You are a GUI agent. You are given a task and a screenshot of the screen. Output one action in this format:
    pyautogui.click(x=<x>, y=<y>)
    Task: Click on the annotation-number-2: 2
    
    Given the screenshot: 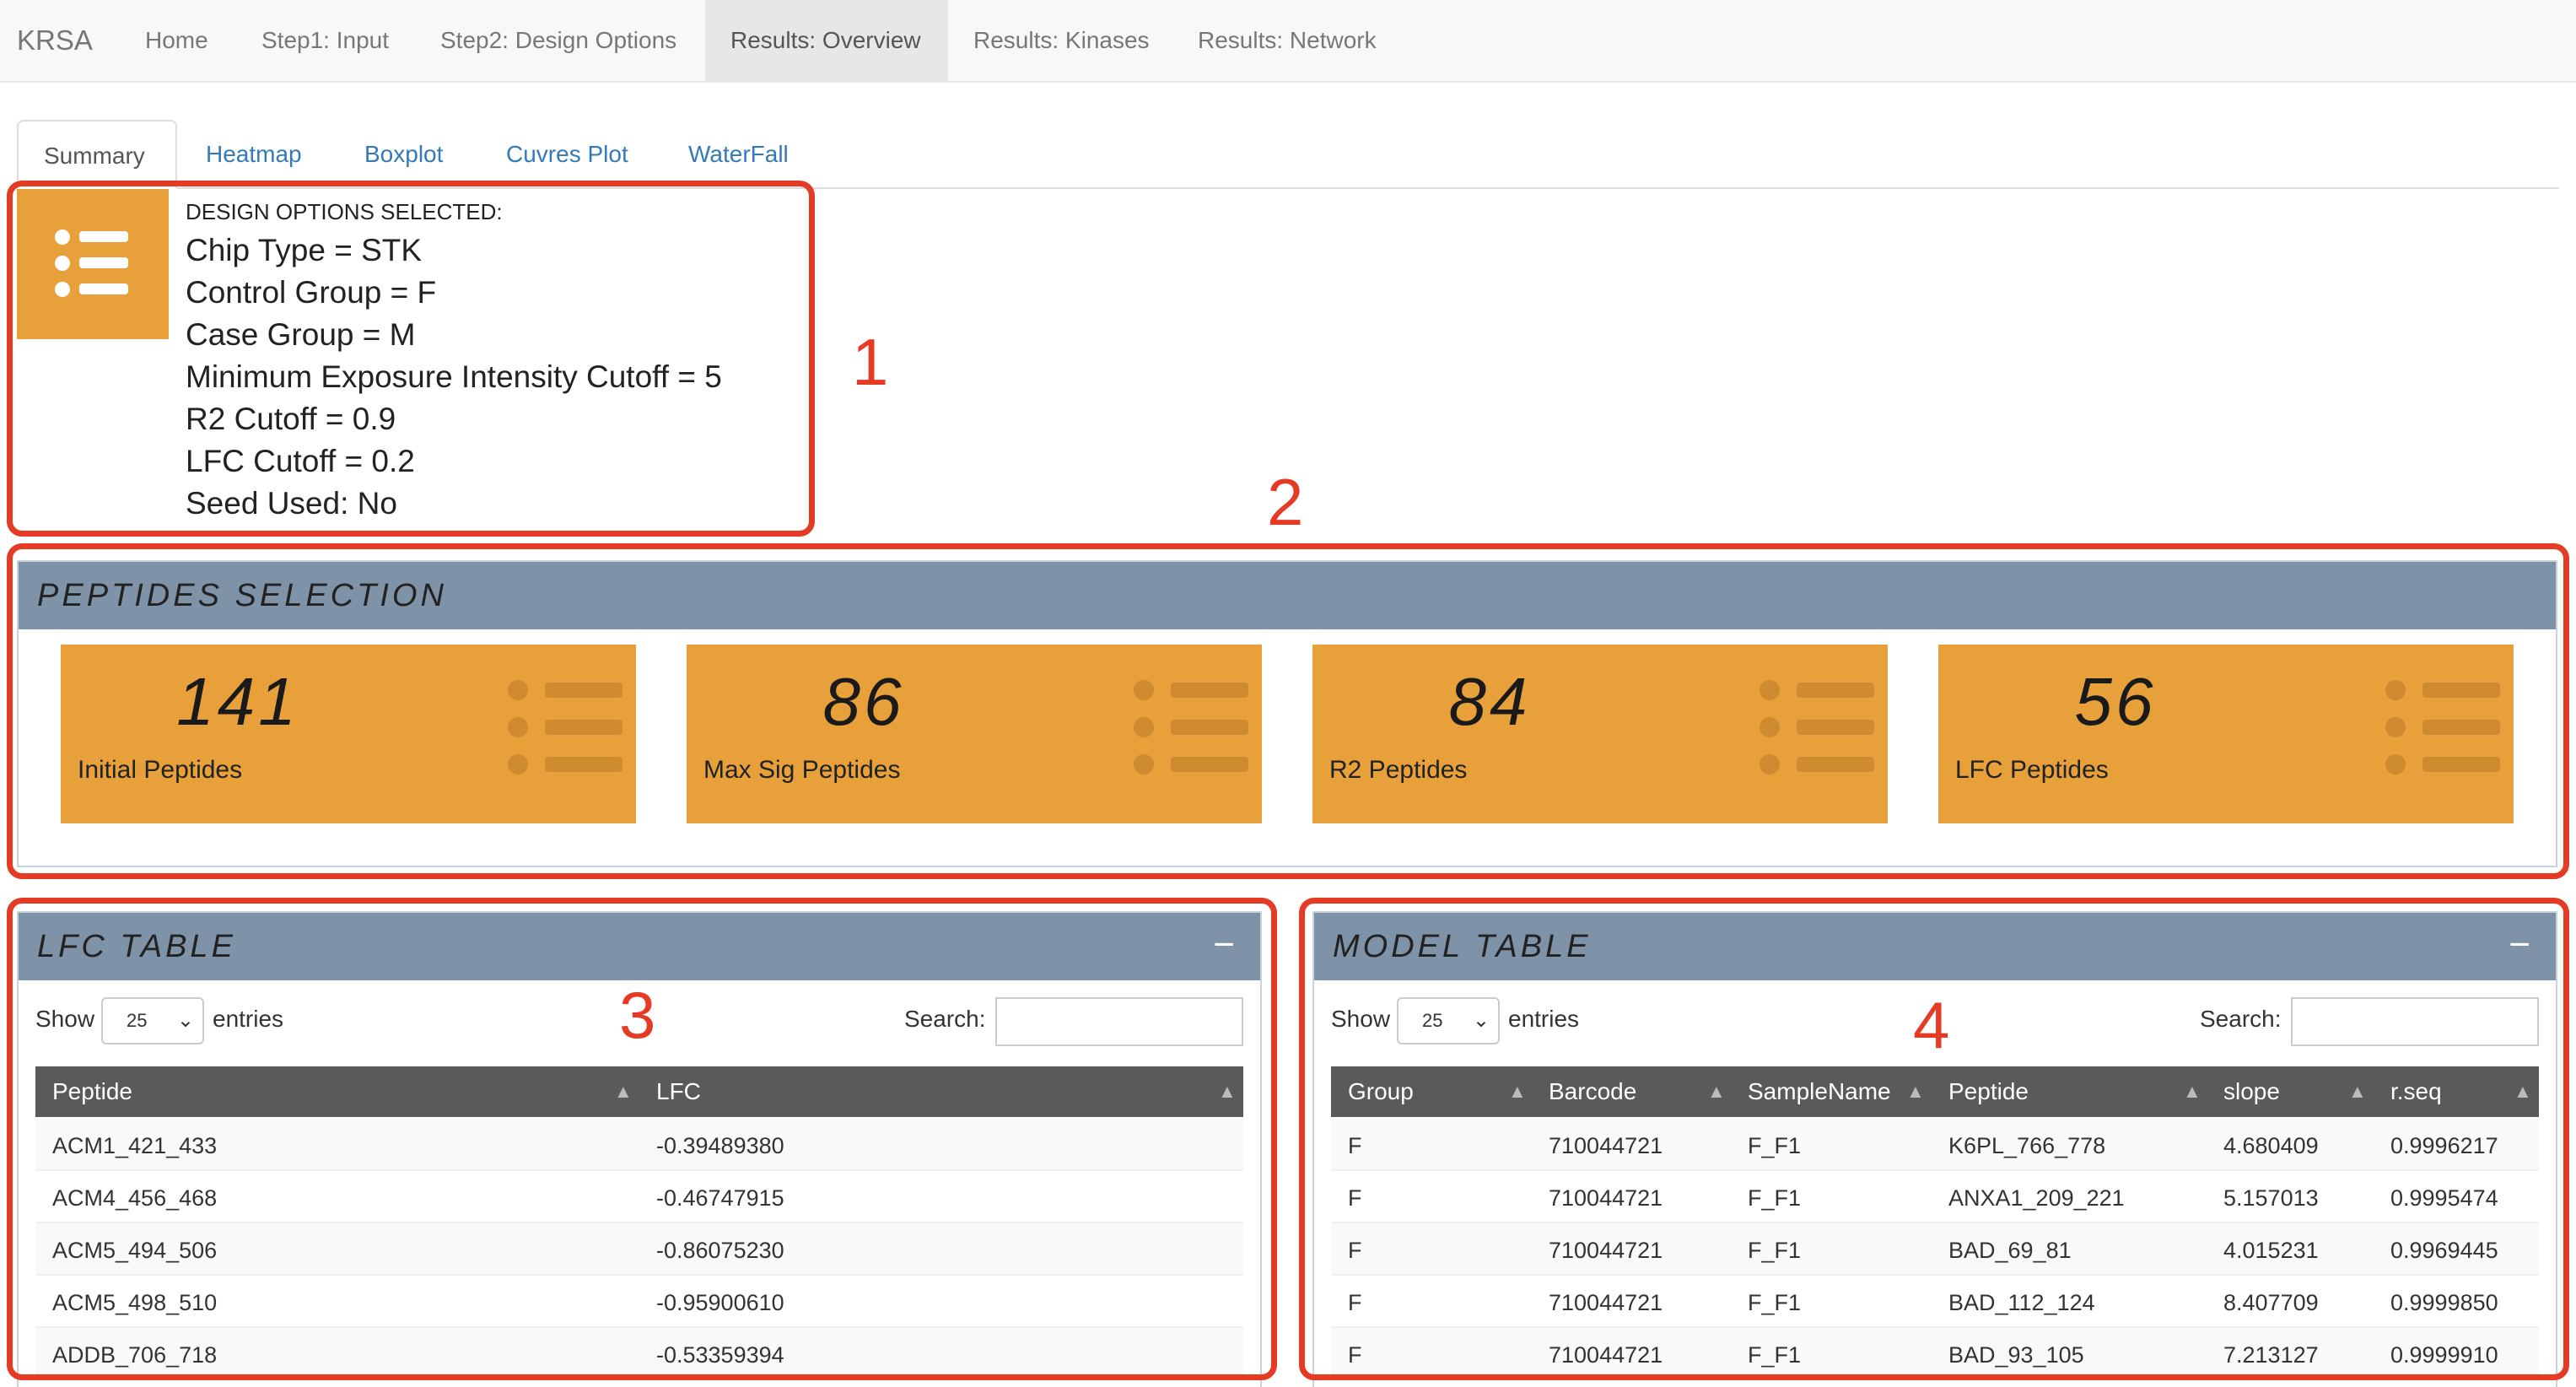 What is the action you would take?
    pyautogui.click(x=1285, y=502)
    